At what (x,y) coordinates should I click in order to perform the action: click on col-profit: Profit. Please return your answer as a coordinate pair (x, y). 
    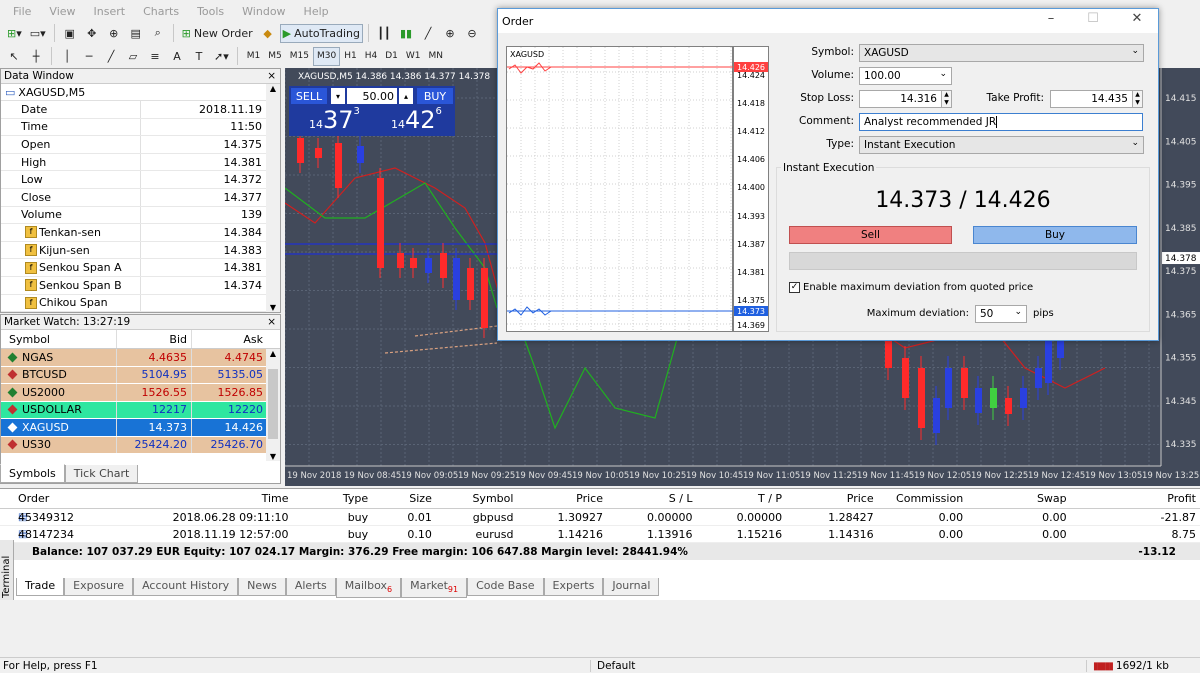
    Looking at the image, I should click on (1135, 498).